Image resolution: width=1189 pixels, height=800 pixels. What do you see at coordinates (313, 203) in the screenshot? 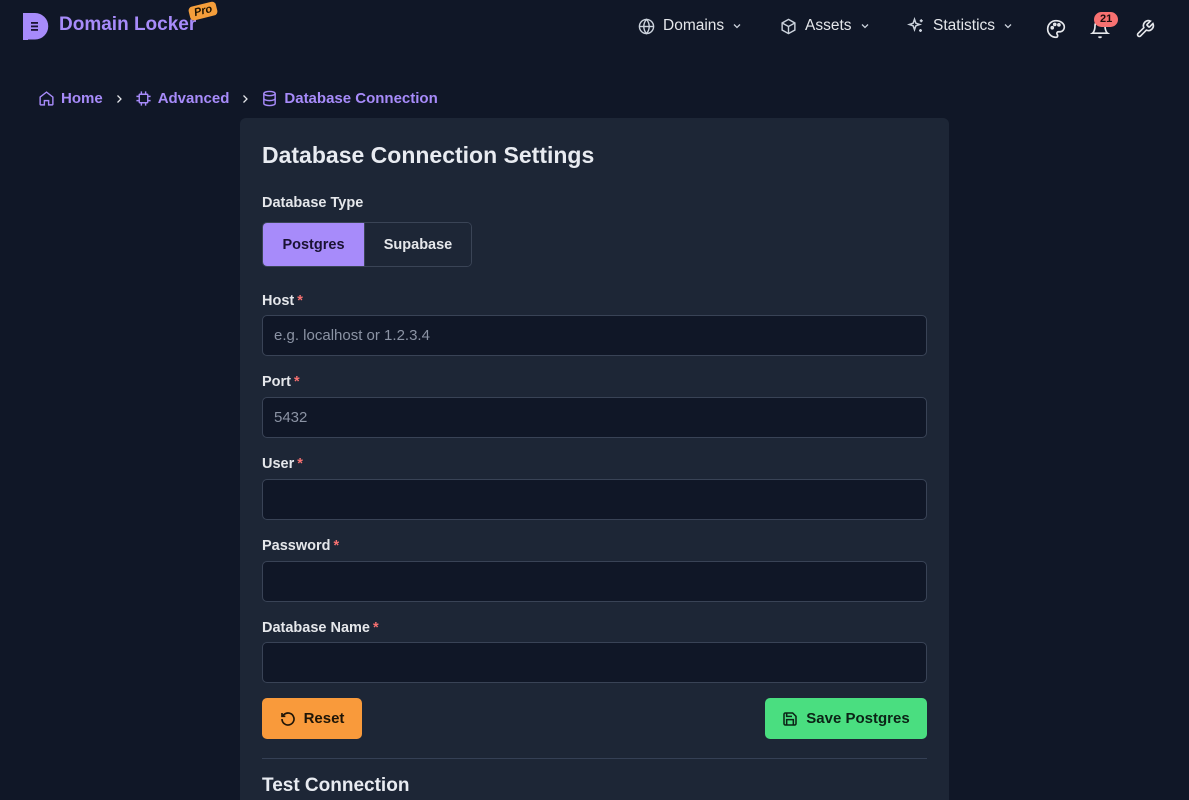
I see `database-type-label: Database Type` at bounding box center [313, 203].